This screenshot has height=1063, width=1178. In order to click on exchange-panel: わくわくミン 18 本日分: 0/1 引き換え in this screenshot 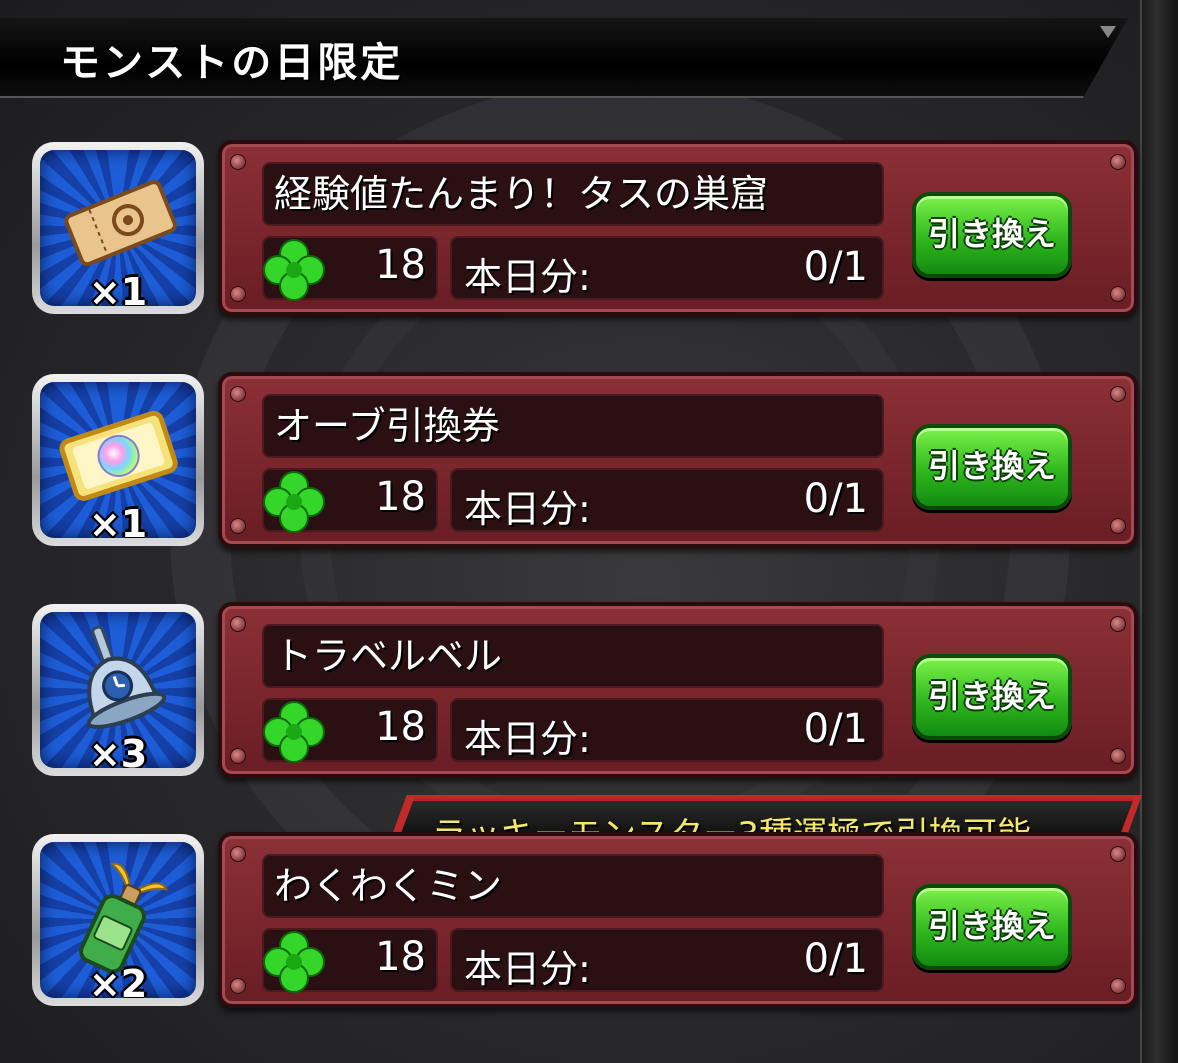, I will do `click(678, 920)`.